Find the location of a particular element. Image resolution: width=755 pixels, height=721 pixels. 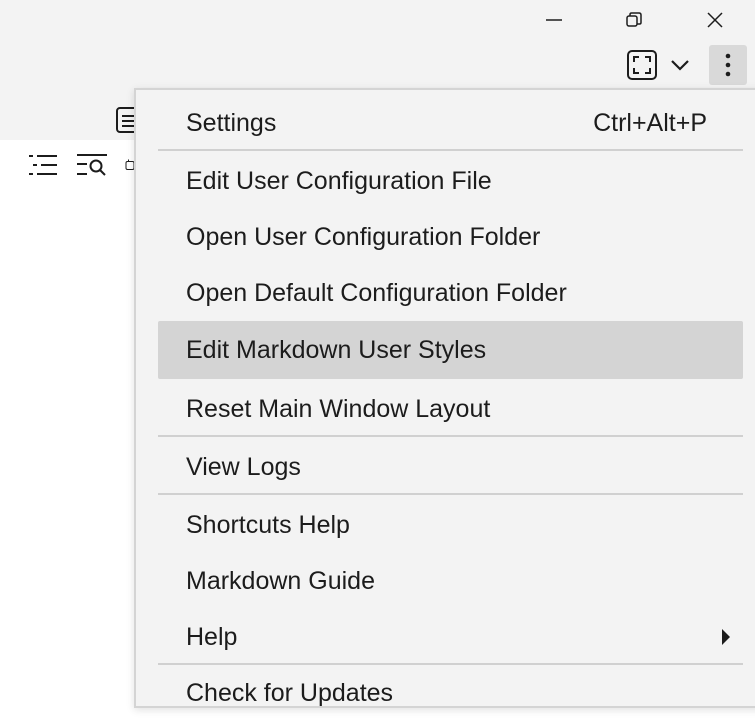

menu-item-shortcuts-help: Shortcuts Help is located at coordinates (450, 525).